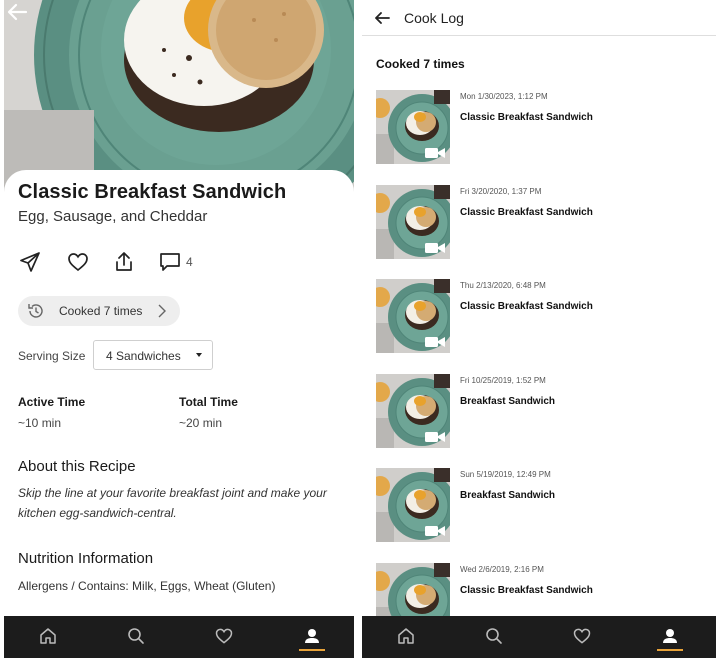 This screenshot has width=722, height=658. What do you see at coordinates (503, 380) in the screenshot?
I see `entry-date: Fri 10/25/2019, 1:52 PM` at bounding box center [503, 380].